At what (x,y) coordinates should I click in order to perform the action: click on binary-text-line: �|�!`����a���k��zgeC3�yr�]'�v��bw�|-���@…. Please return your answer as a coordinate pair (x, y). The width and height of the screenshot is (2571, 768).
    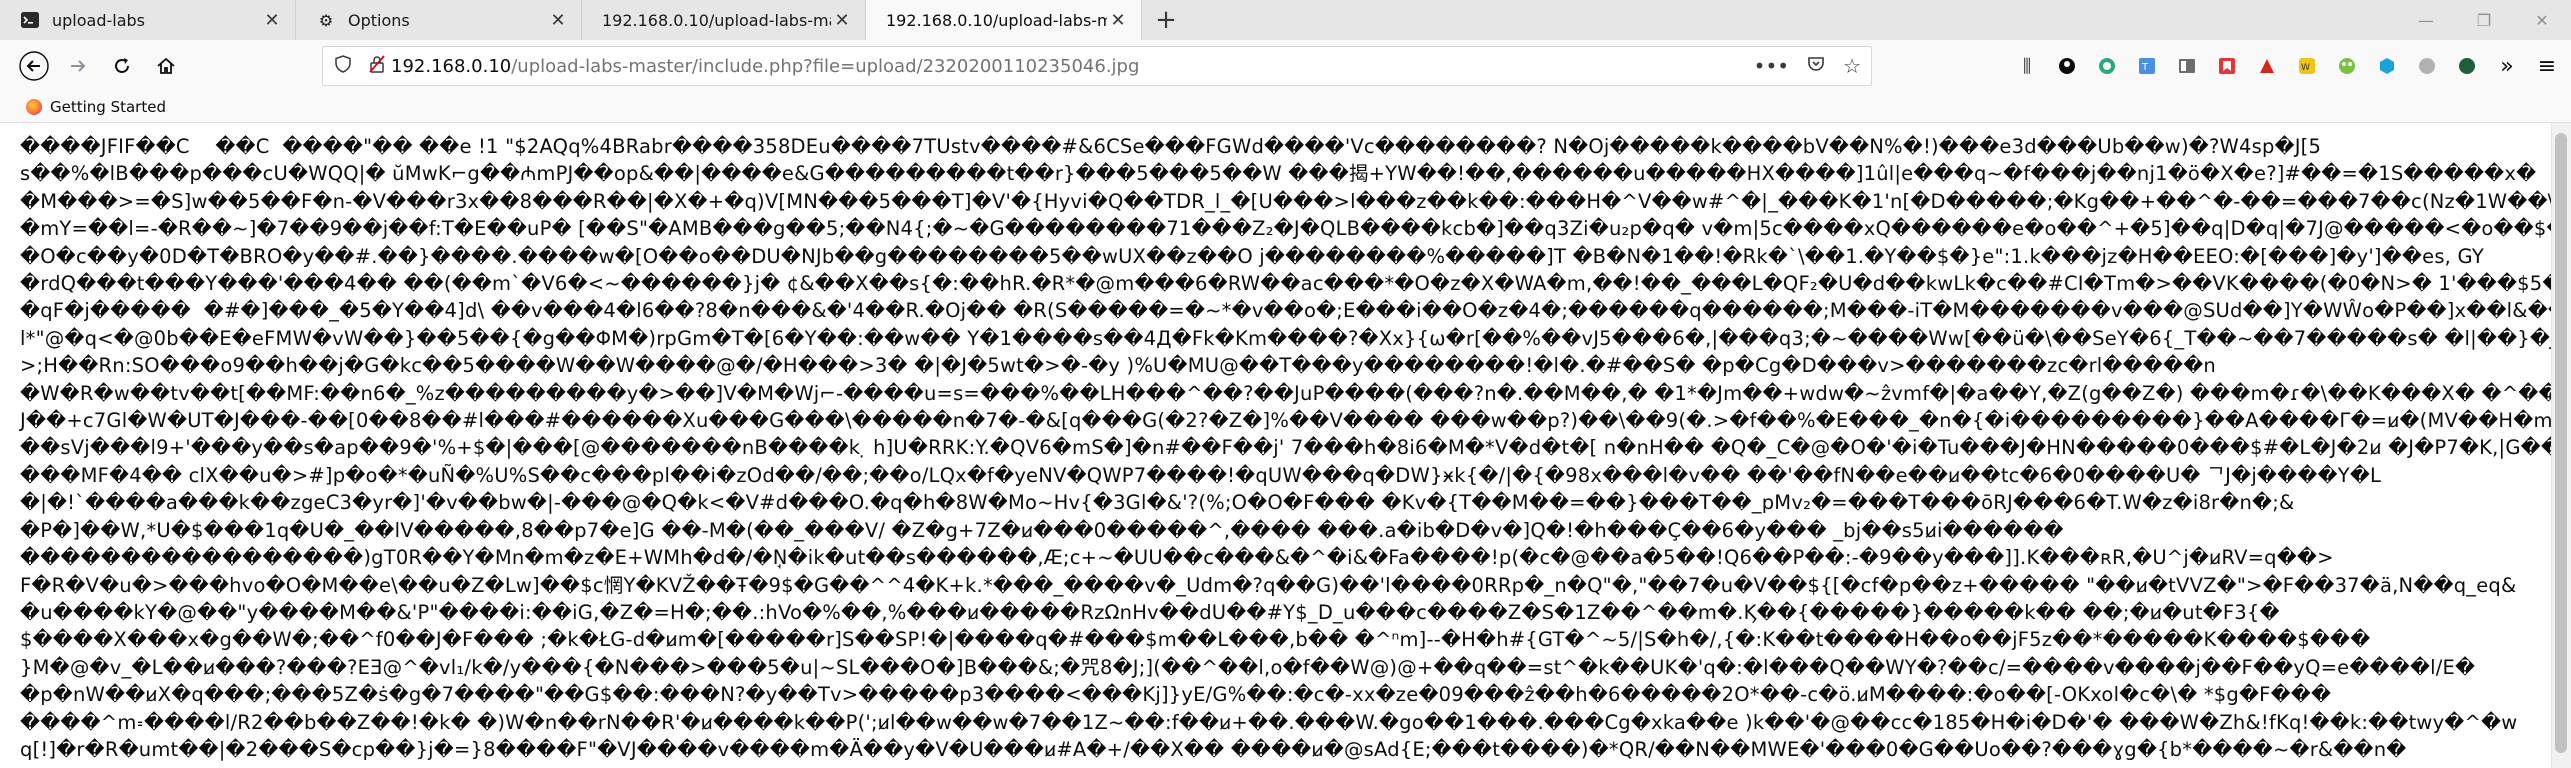
    Looking at the image, I should click on (1157, 503).